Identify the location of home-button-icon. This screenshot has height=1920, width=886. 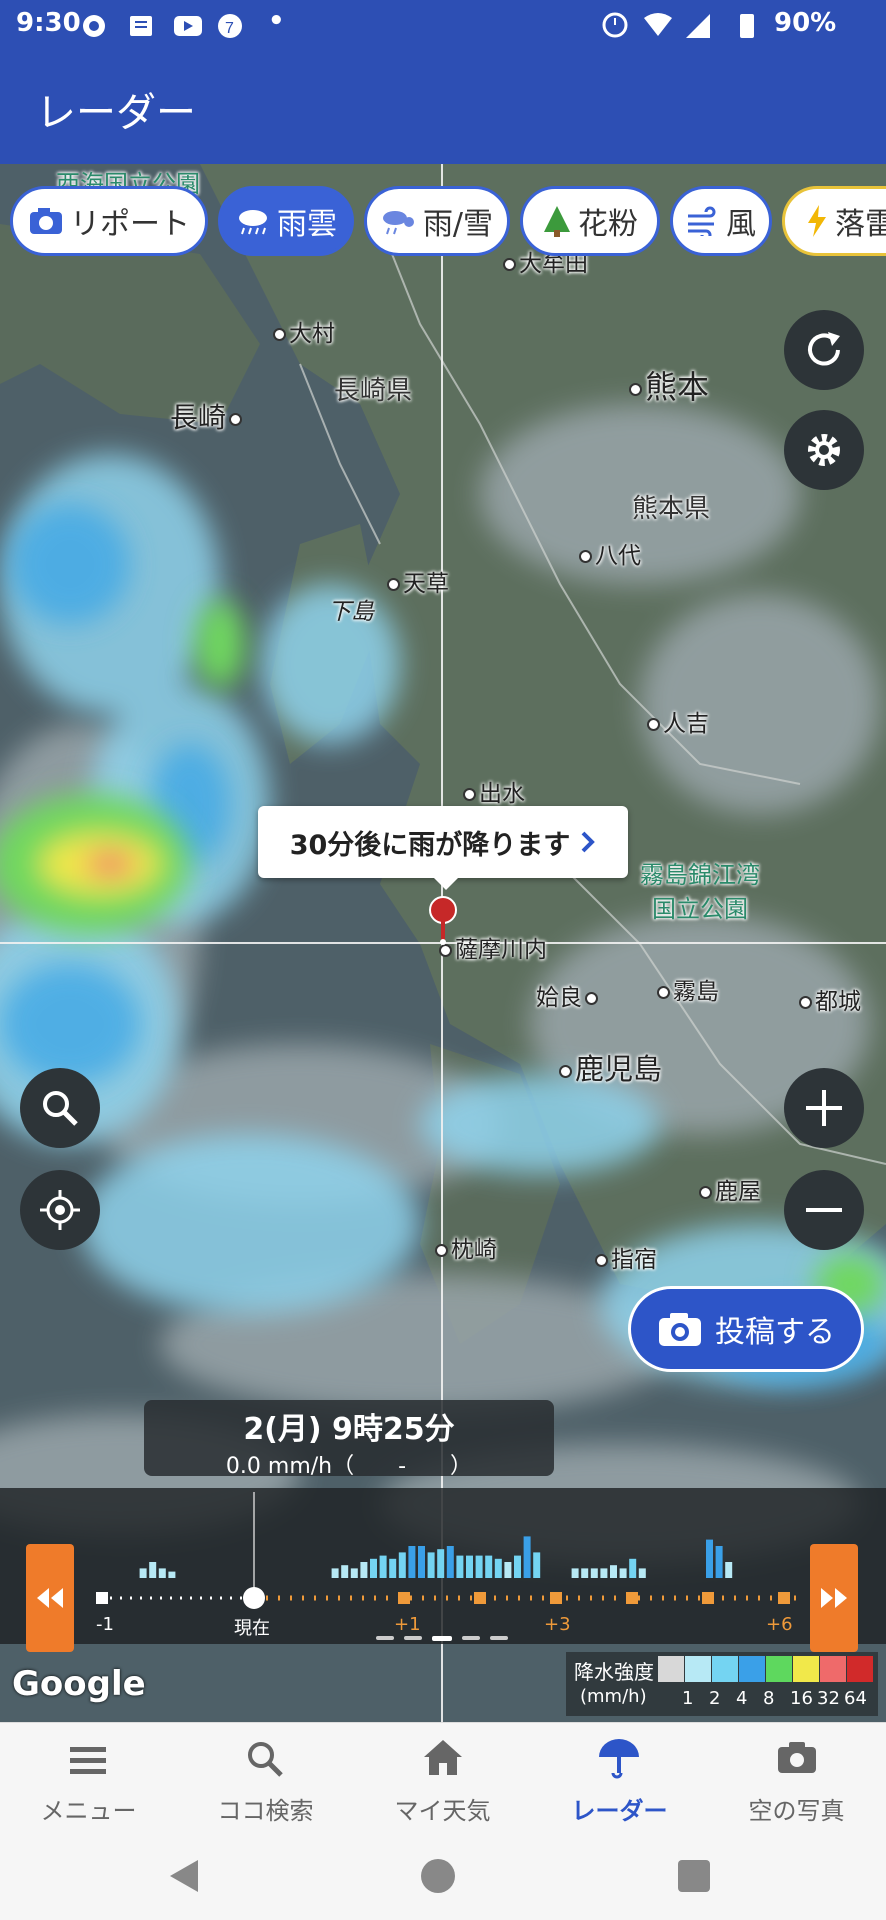
(438, 1876).